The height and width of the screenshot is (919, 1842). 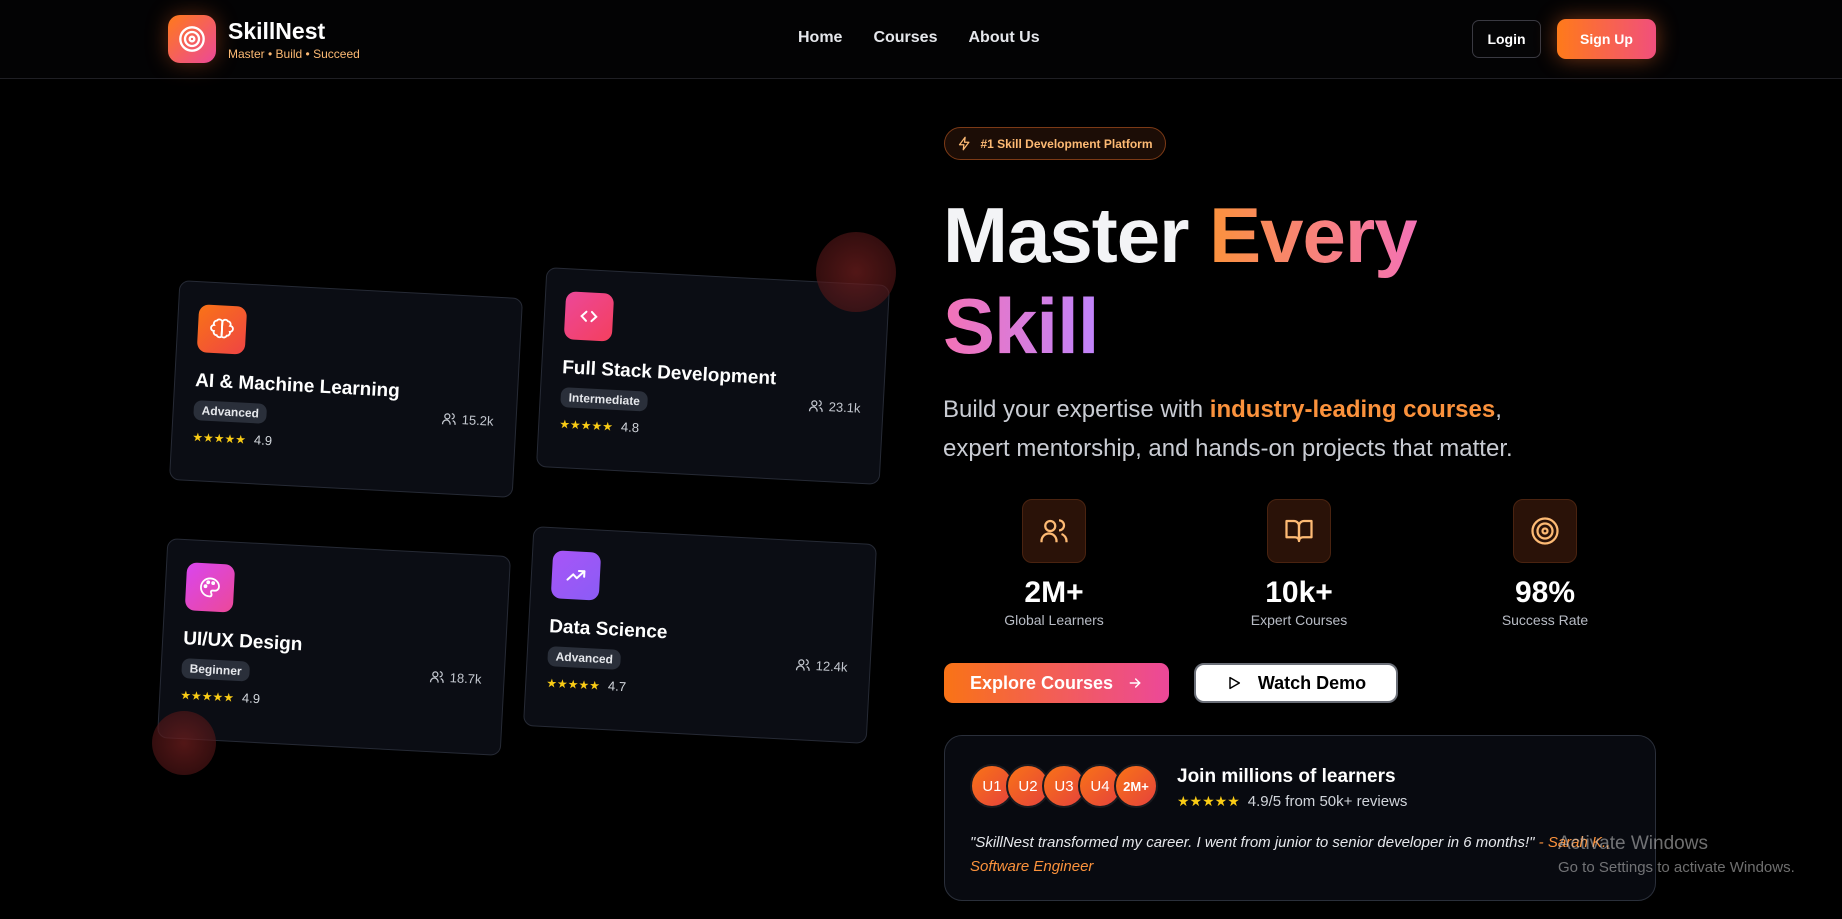 What do you see at coordinates (1327, 801) in the screenshot?
I see `rating-text: 4.9/5 from 50k+ reviews` at bounding box center [1327, 801].